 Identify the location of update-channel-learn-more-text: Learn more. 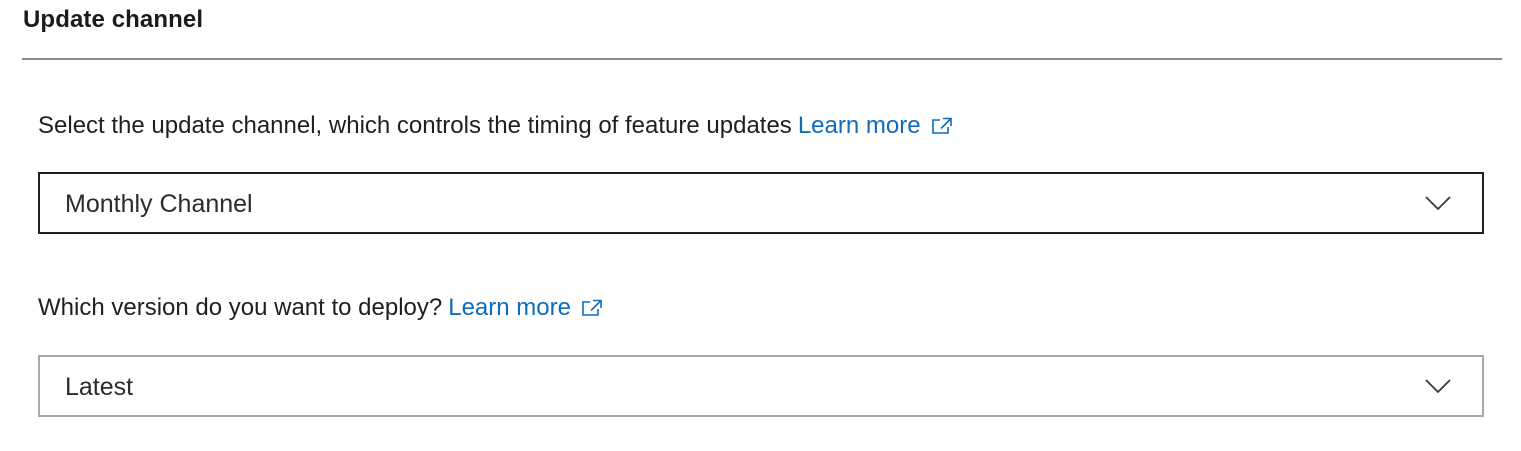
(859, 125).